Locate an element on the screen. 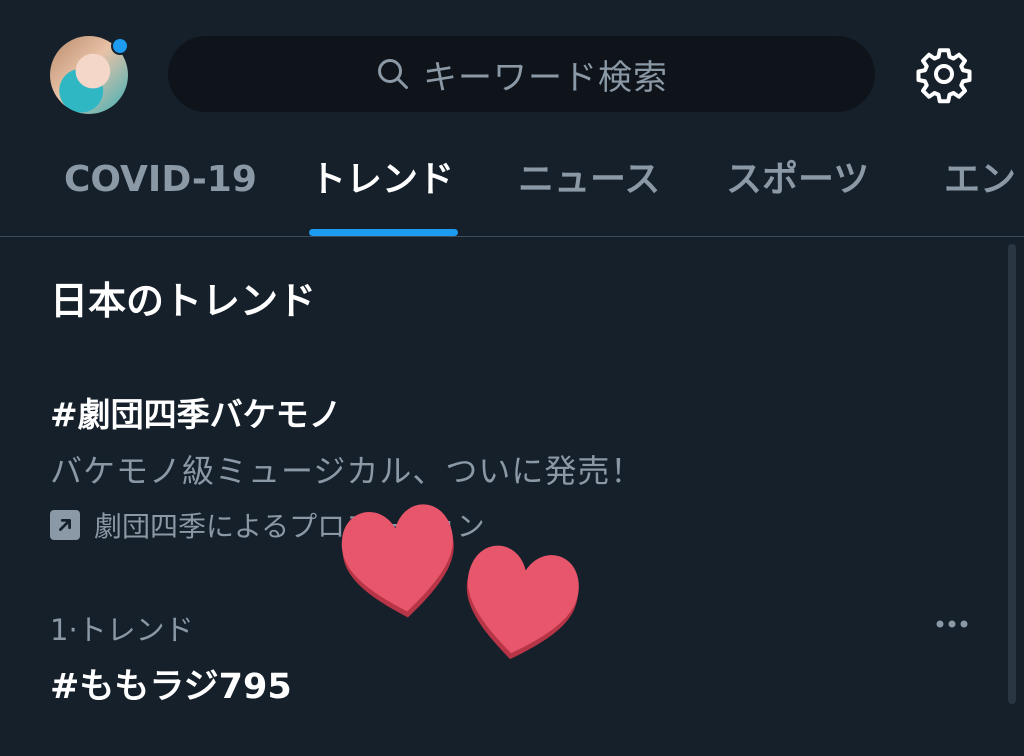  search-icon is located at coordinates (393, 74).